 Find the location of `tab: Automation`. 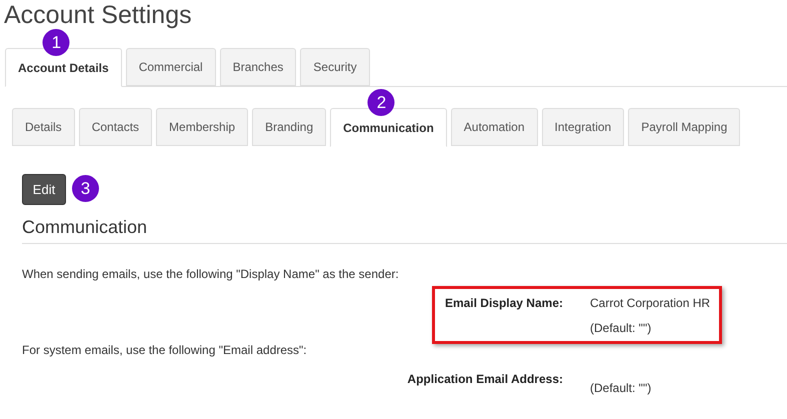

tab: Automation is located at coordinates (494, 127).